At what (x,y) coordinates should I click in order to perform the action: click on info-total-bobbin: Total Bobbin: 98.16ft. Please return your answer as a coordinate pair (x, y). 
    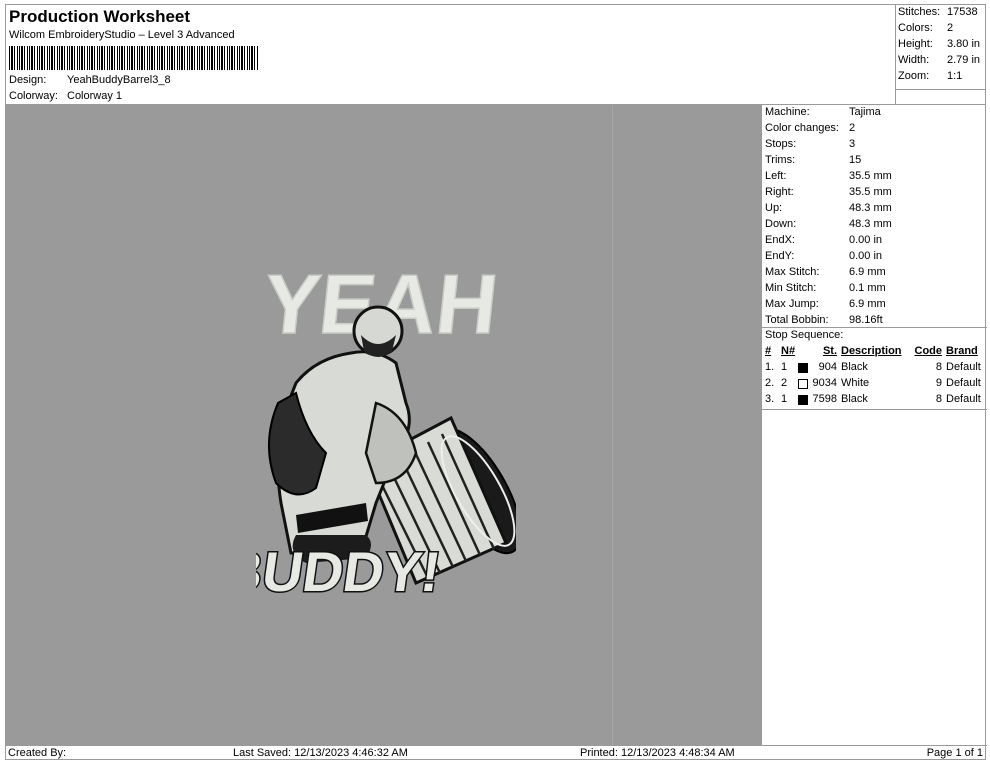
    Looking at the image, I should click on (824, 320).